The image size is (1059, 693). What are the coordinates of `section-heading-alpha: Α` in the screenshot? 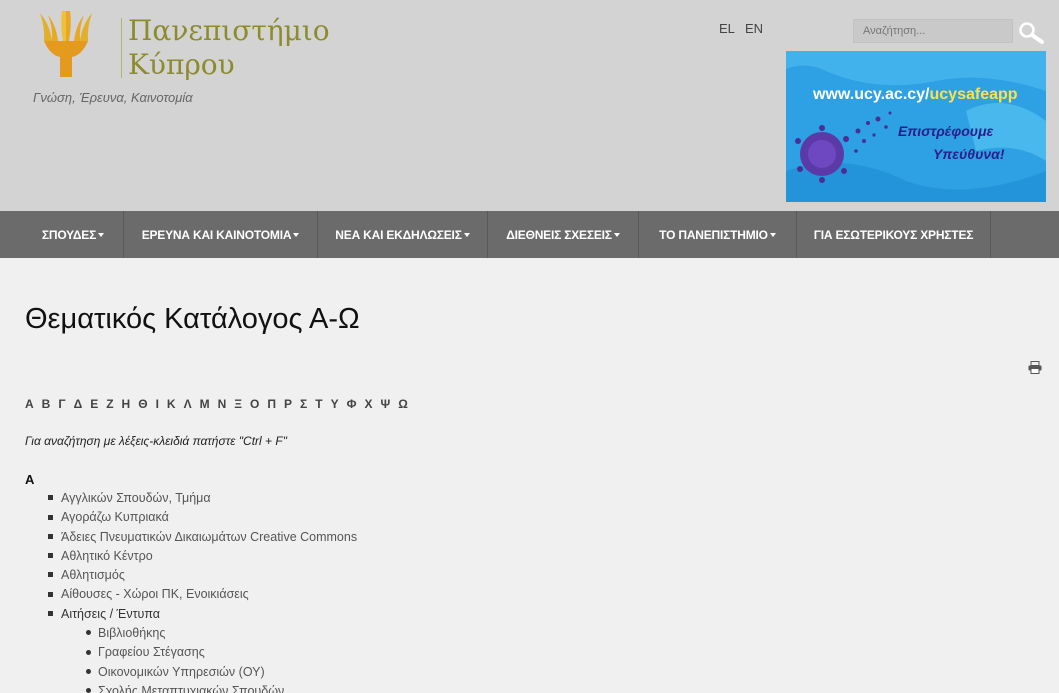 It's located at (30, 479).